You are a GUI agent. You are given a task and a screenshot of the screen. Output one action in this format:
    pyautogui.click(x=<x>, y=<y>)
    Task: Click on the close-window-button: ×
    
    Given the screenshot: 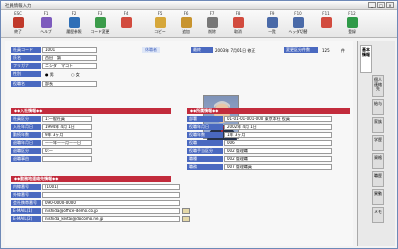 What is the action you would take?
    pyautogui.click(x=390, y=5)
    